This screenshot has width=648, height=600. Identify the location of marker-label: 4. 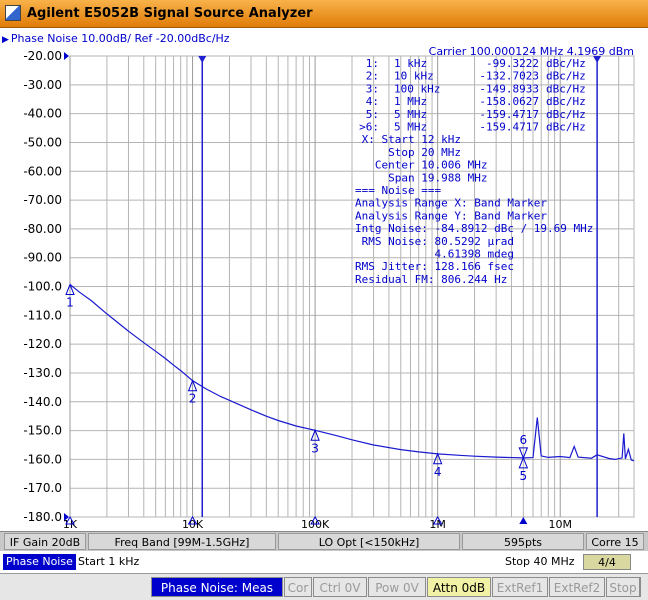
(438, 472).